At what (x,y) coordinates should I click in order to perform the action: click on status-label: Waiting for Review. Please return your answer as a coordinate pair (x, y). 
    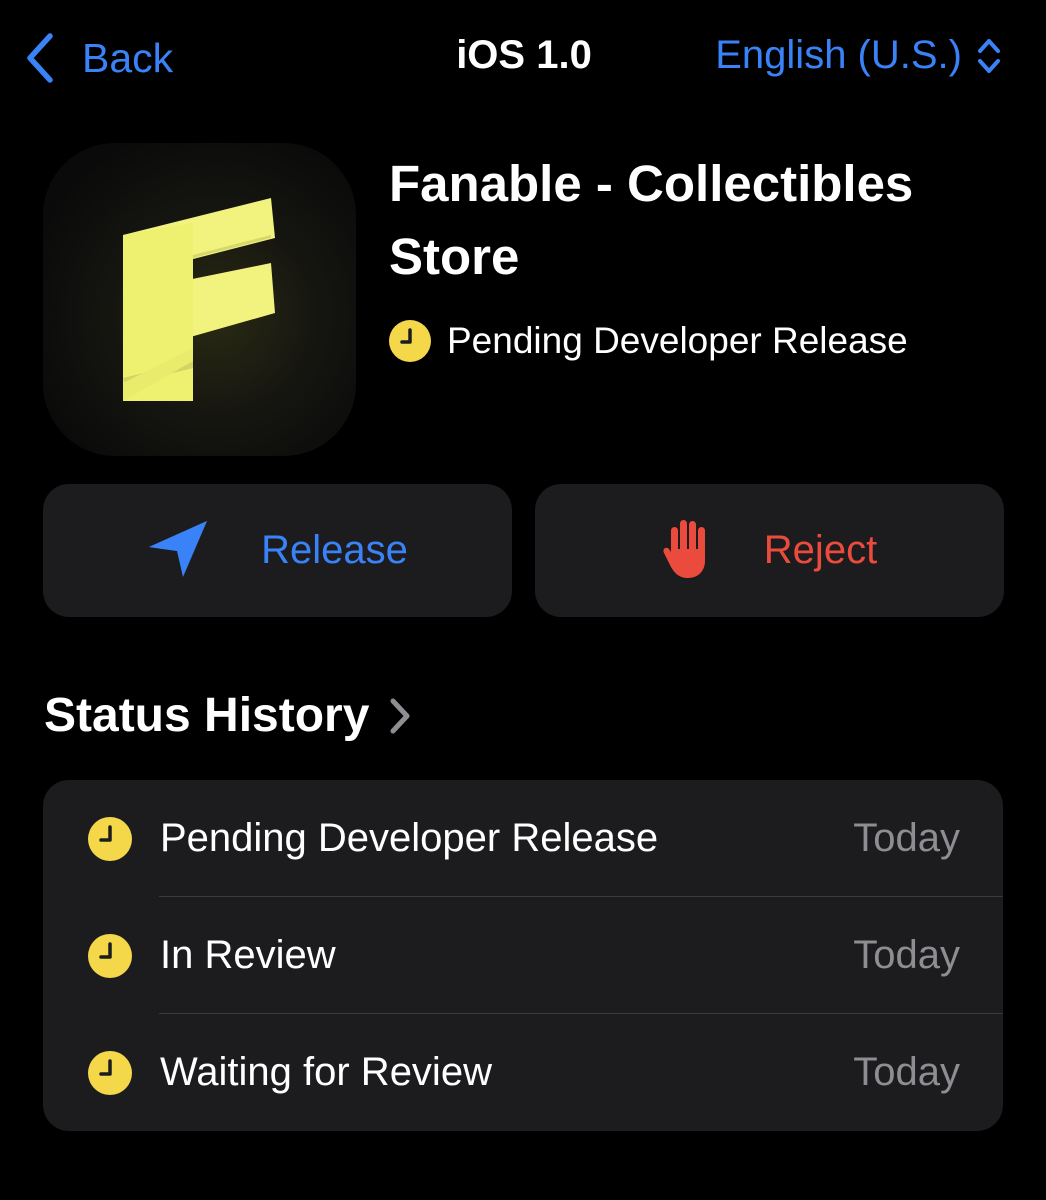
    Looking at the image, I should click on (326, 1072).